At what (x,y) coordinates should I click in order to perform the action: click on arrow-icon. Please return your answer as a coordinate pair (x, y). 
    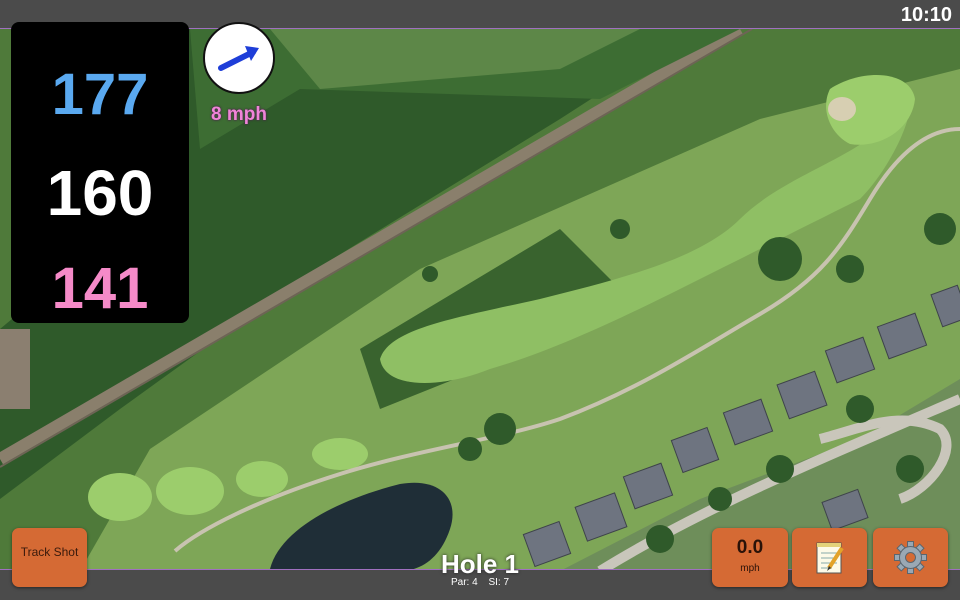
    Looking at the image, I should click on (238, 58).